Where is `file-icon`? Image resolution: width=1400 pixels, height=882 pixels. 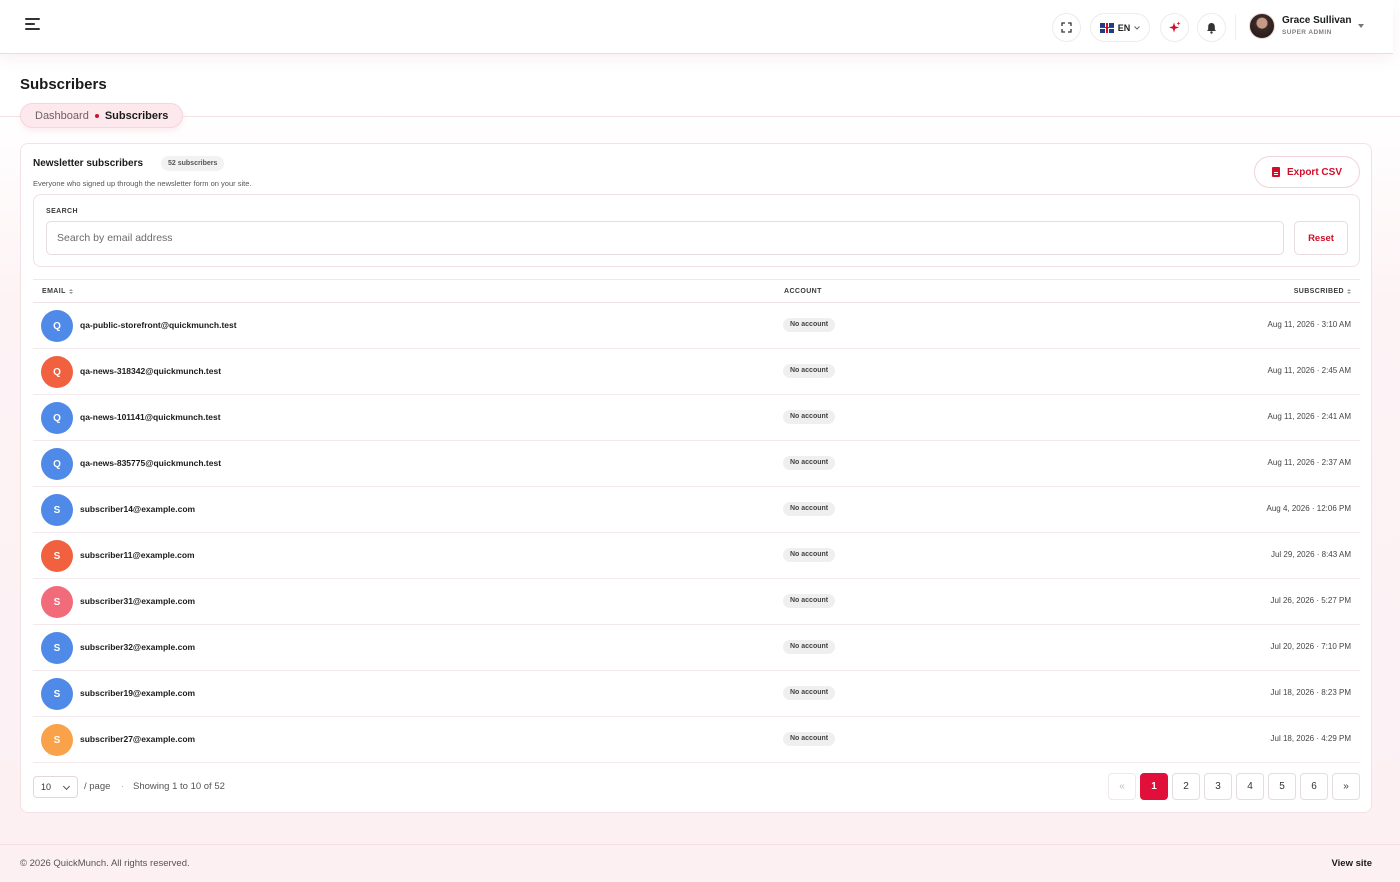 file-icon is located at coordinates (1275, 172).